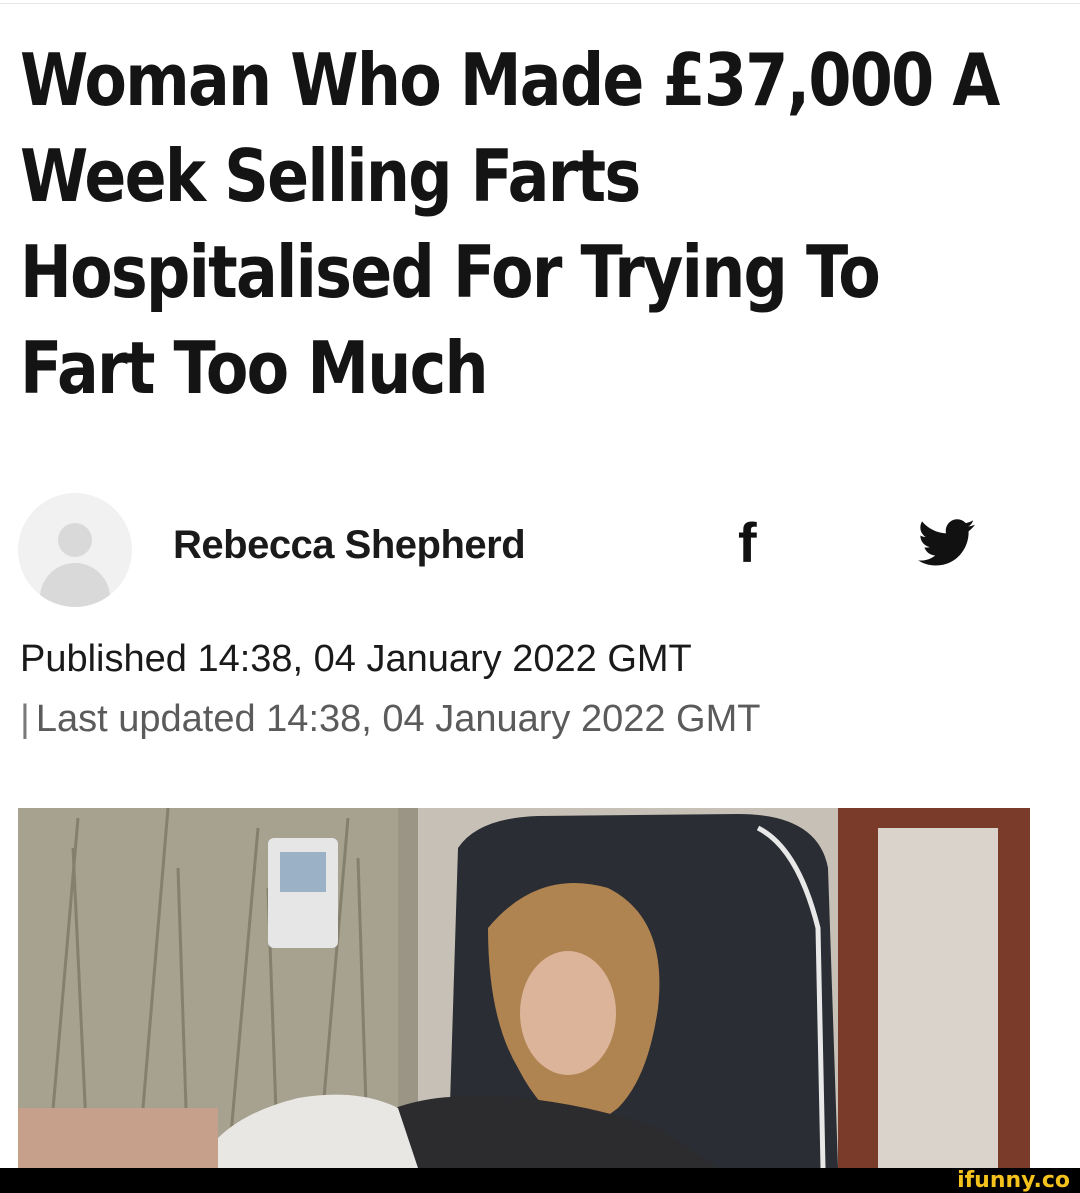 This screenshot has width=1080, height=1193. What do you see at coordinates (330, 176) in the screenshot?
I see `headline-line-2: Week Selling Farts` at bounding box center [330, 176].